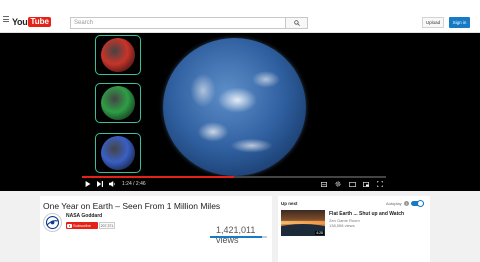  Describe the element at coordinates (84, 216) in the screenshot. I see `channel-name: NASA Goddard` at that location.